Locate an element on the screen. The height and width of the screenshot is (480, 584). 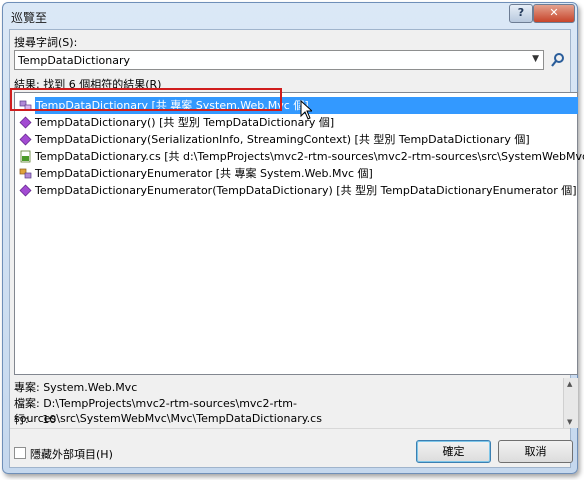
search-combobox: TempDataDictionary ▼ is located at coordinates (279, 60).